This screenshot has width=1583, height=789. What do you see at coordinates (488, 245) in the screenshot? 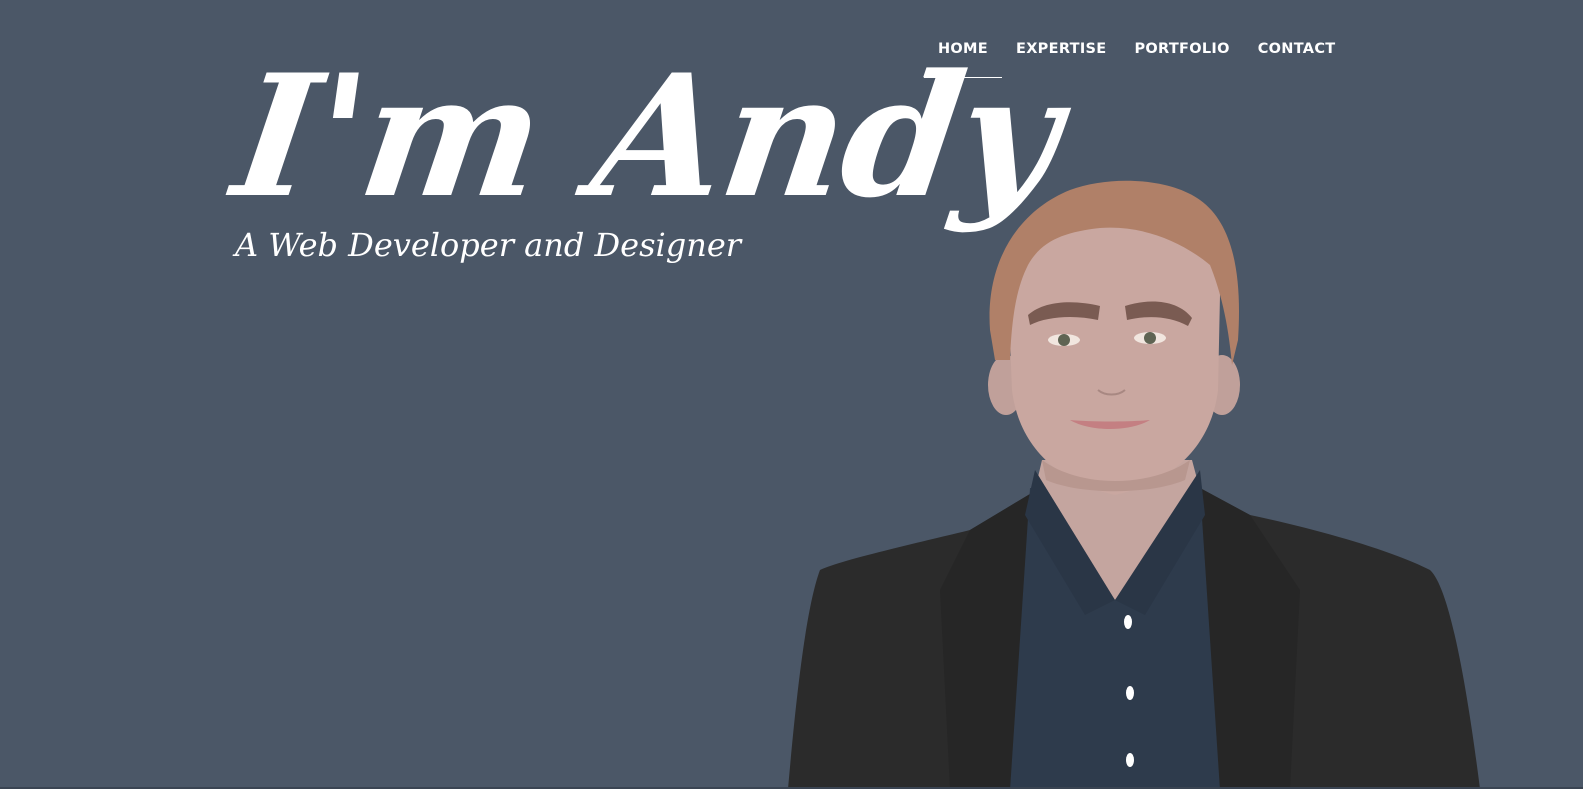
I see `hero-subtitle: A Web Developer and Designer` at bounding box center [488, 245].